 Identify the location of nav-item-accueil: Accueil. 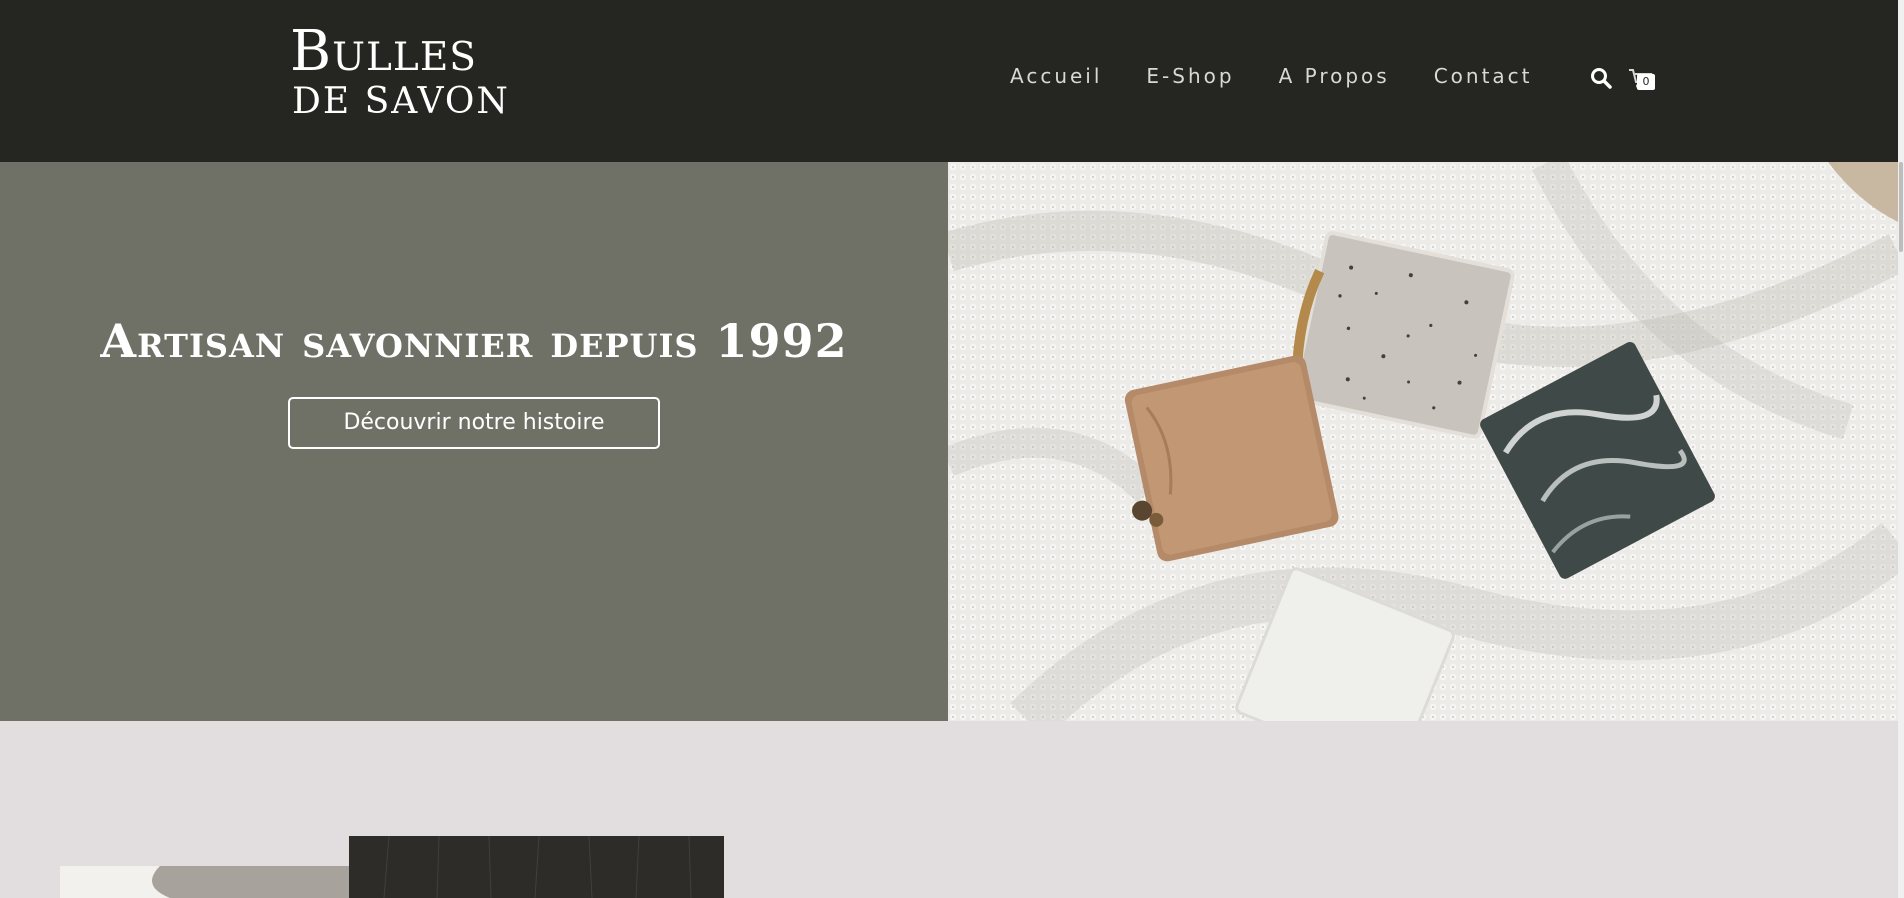
(1056, 76).